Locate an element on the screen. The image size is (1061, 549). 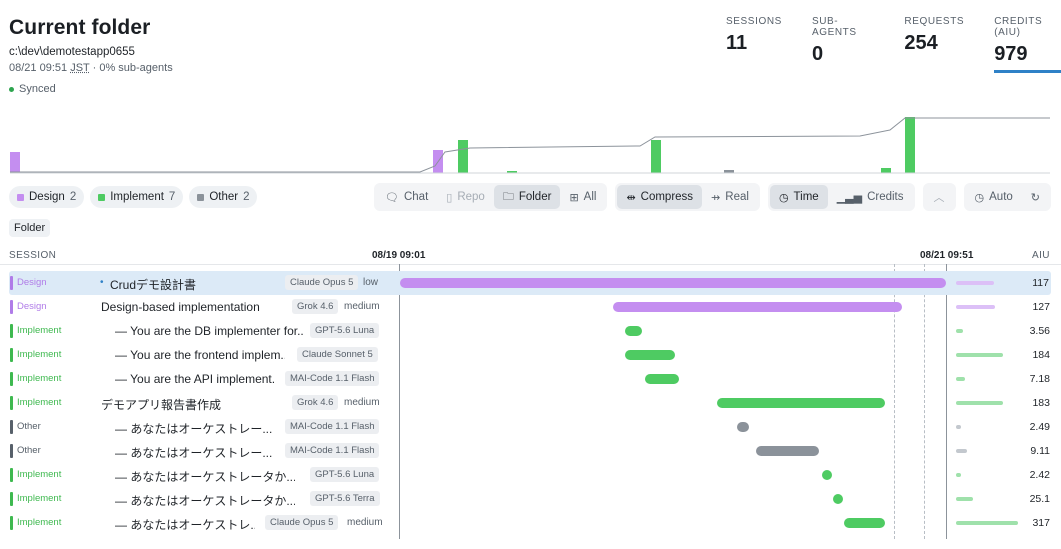
refresh-group: ◷ Auto ↻ is located at coordinates (1007, 197).